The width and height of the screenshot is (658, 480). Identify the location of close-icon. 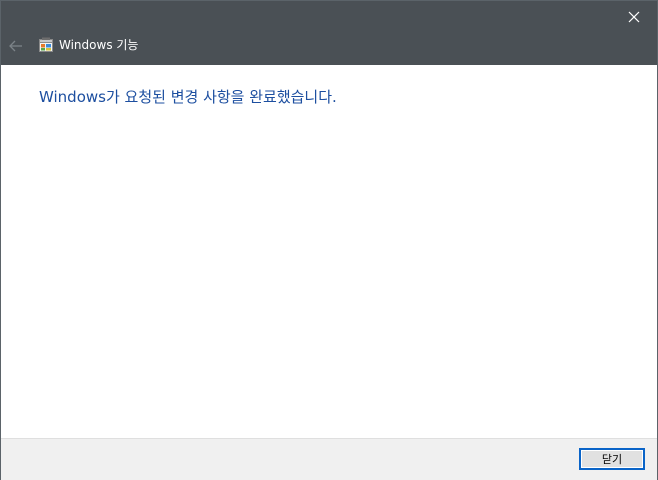
(634, 17).